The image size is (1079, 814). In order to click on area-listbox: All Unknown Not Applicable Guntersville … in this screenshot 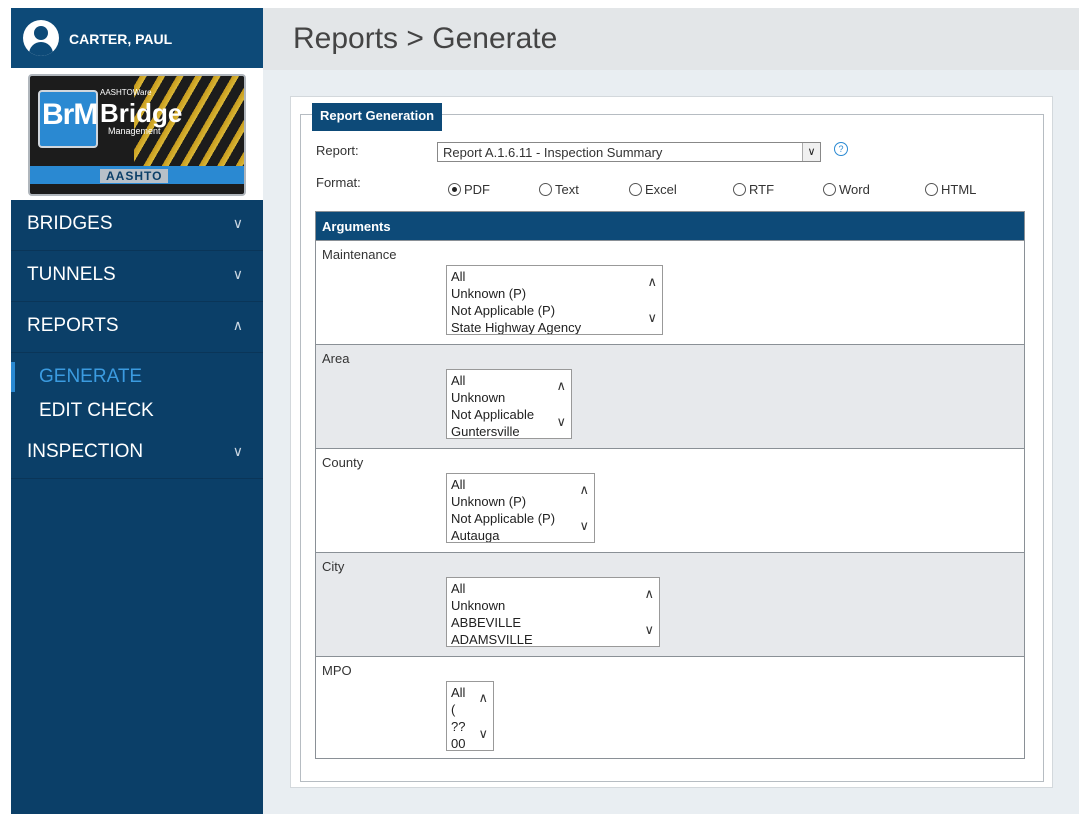, I will do `click(509, 404)`.